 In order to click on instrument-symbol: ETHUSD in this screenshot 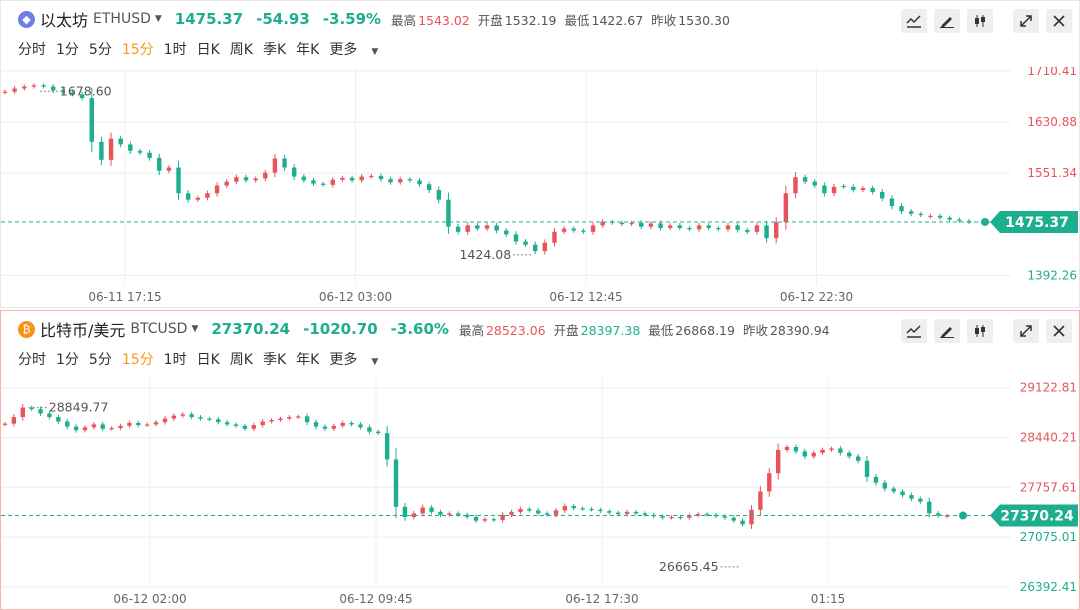, I will do `click(122, 19)`.